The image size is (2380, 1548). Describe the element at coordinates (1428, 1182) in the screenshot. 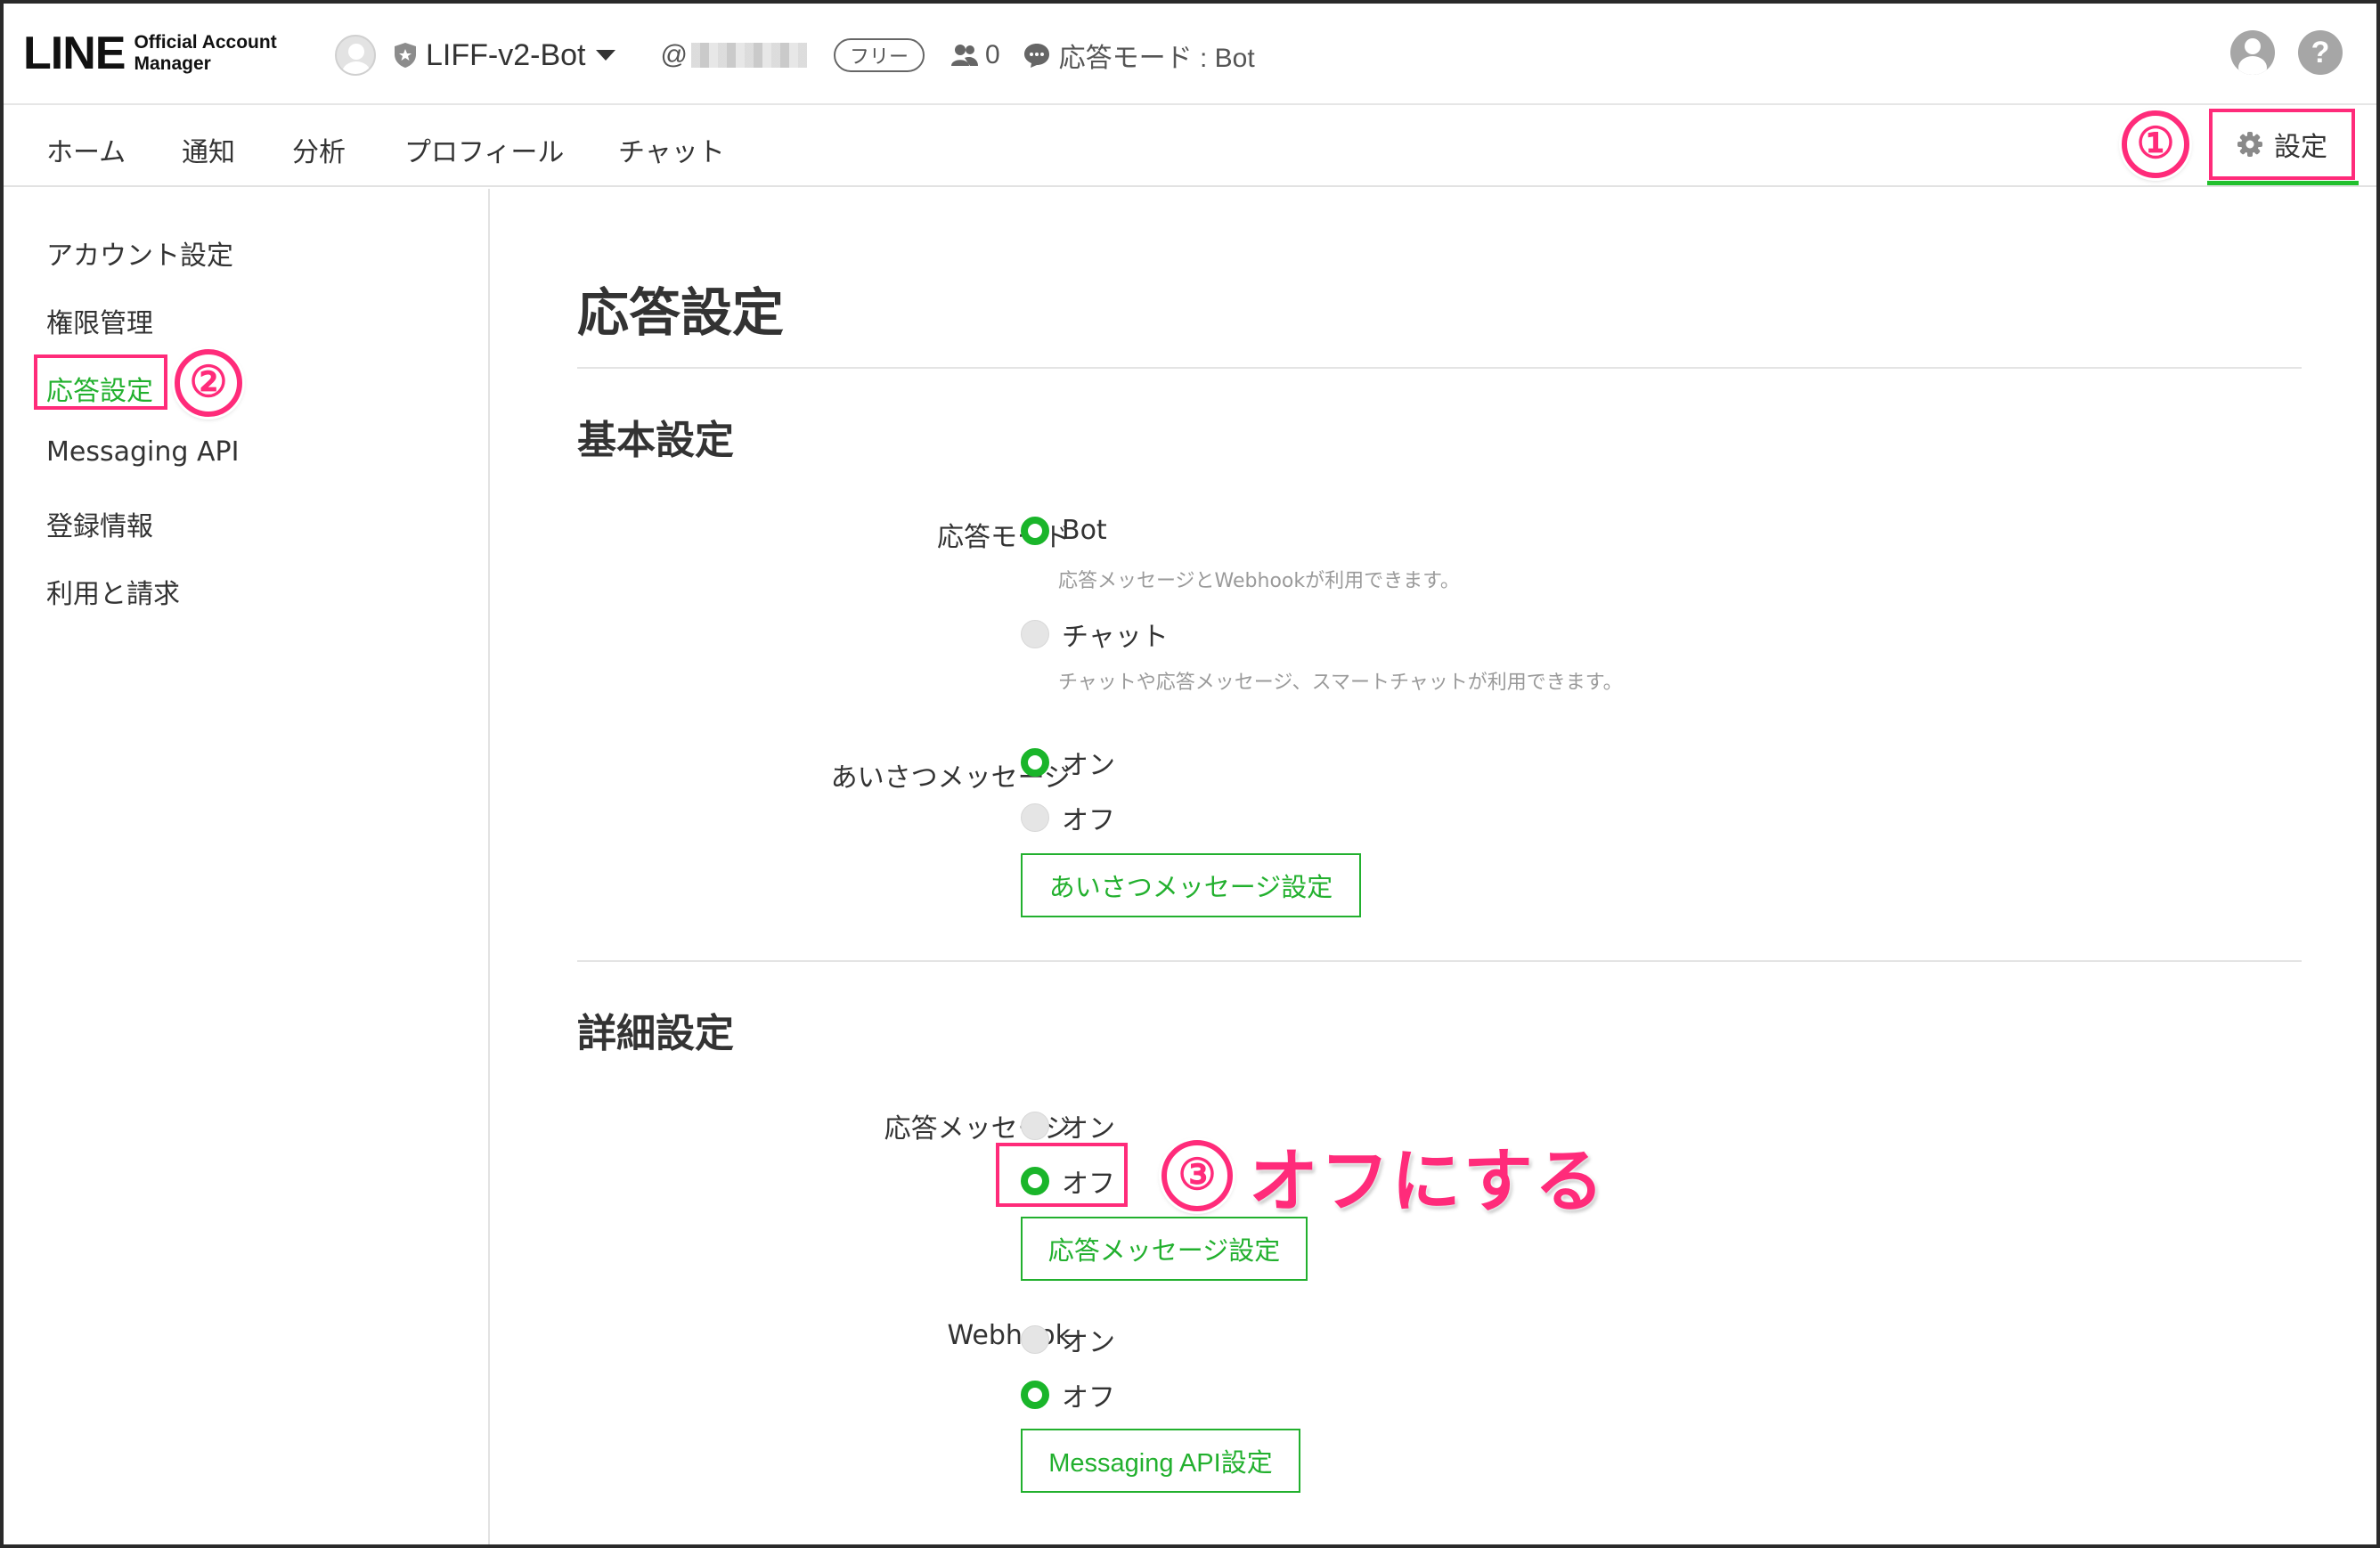

I see `step3-text: オフにする` at that location.